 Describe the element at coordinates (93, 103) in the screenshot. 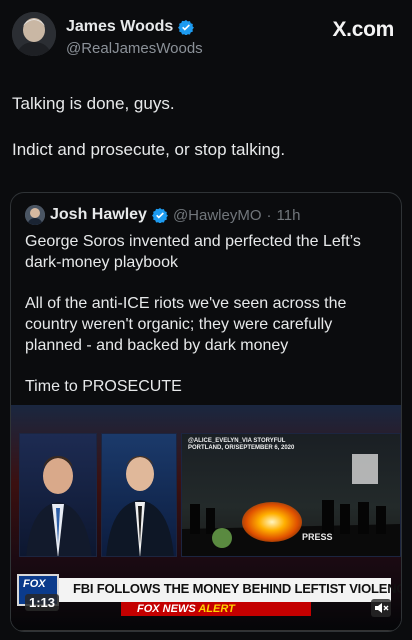

I see `tweet-line: Talking is done, guys.` at that location.